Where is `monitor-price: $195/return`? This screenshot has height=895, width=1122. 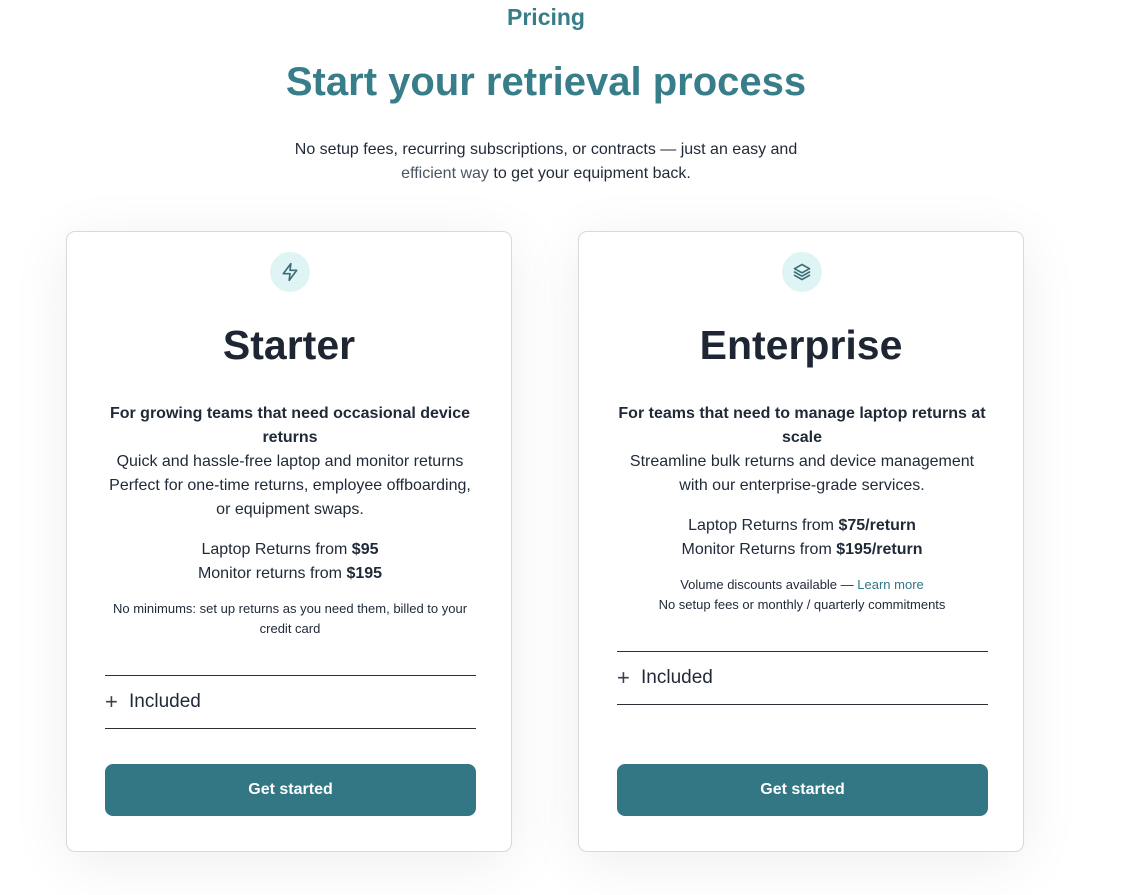 monitor-price: $195/return is located at coordinates (879, 549).